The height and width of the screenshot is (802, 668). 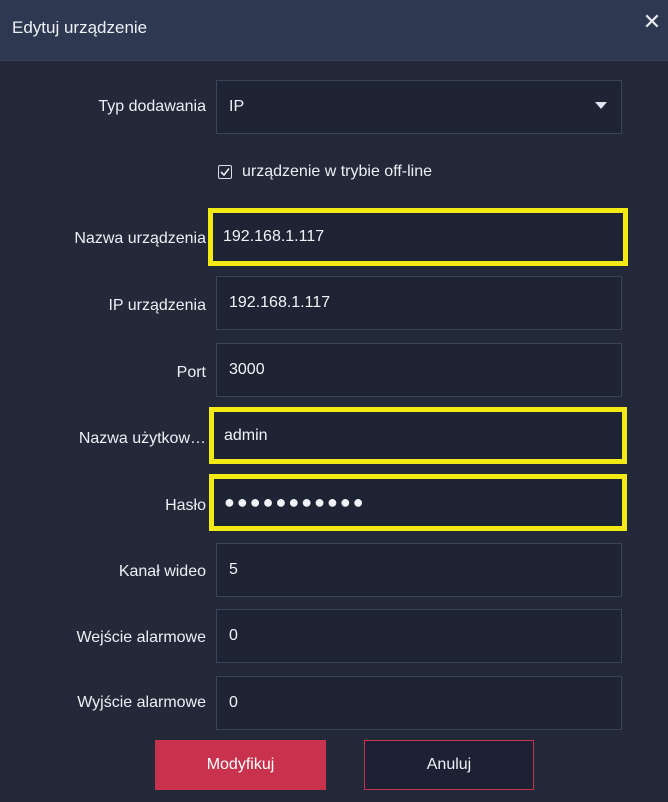 I want to click on chevron-down-icon, so click(x=601, y=105).